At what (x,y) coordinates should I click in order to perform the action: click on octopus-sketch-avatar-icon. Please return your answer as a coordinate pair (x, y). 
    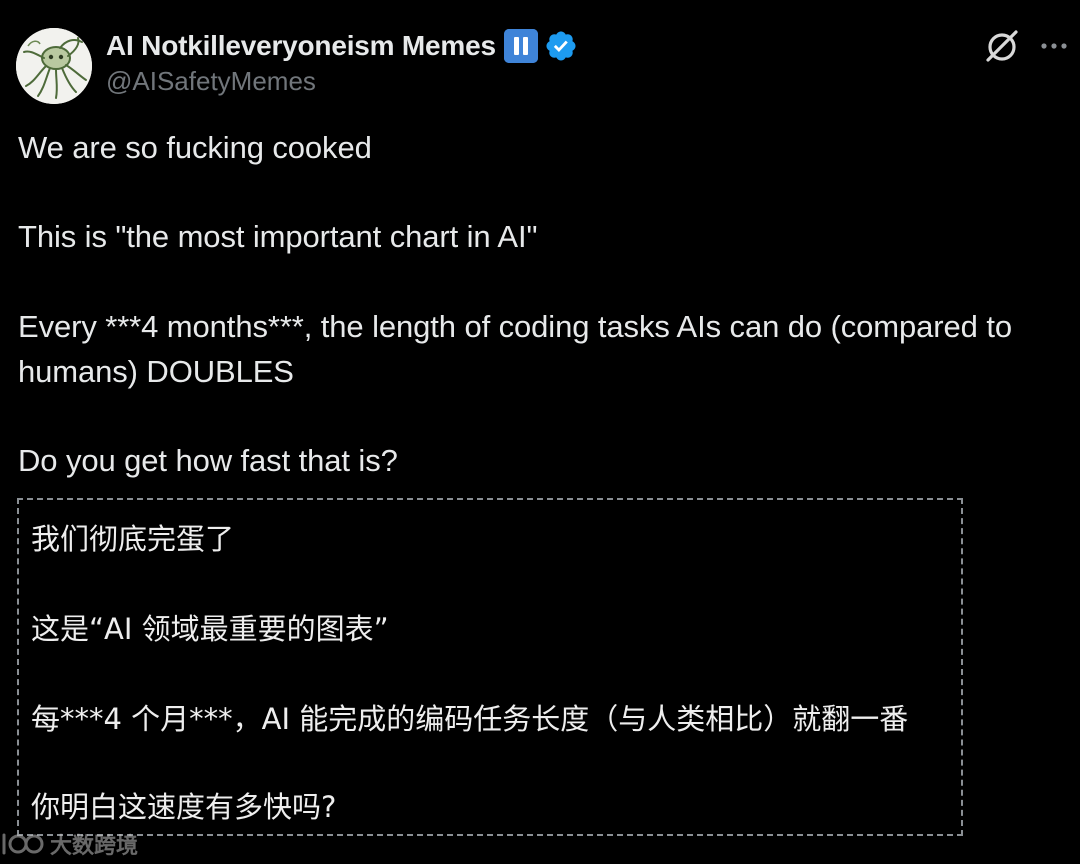
    Looking at the image, I should click on (54, 66).